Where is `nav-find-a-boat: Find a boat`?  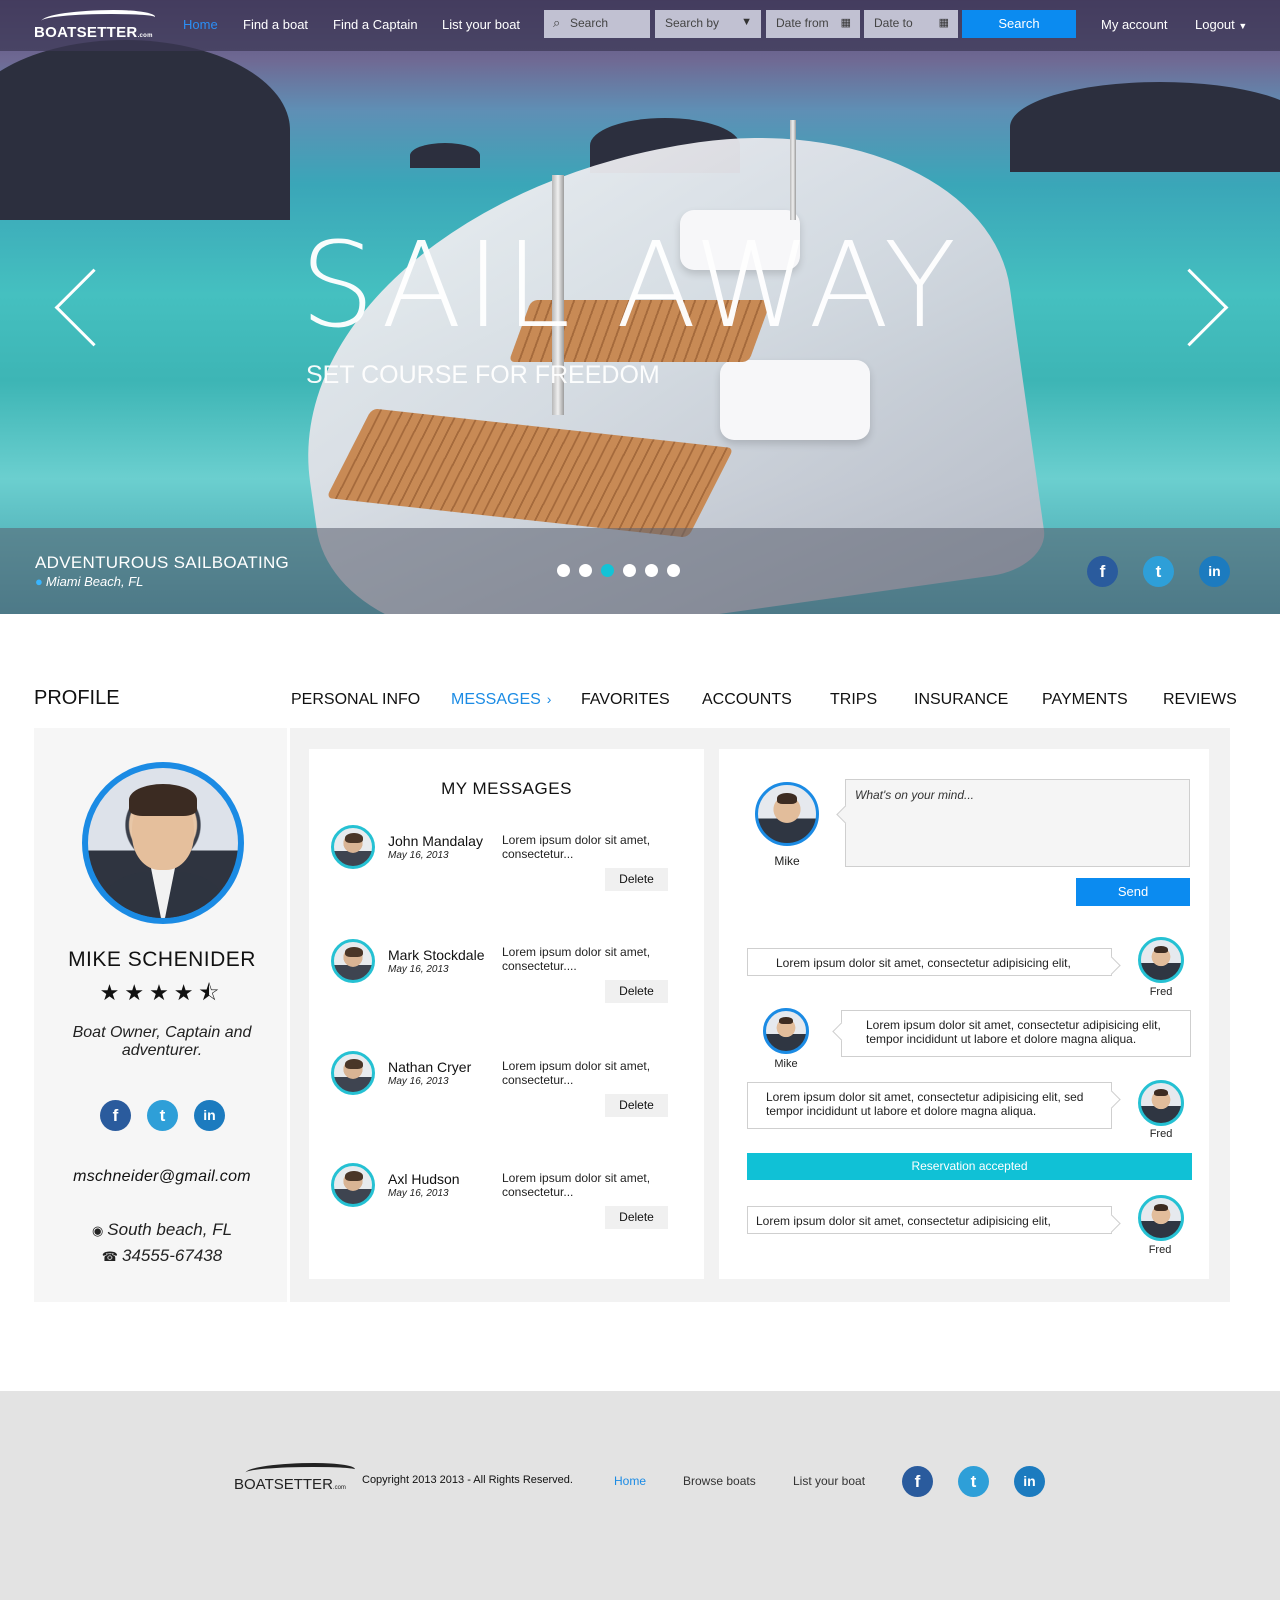 nav-find-a-boat: Find a boat is located at coordinates (275, 24).